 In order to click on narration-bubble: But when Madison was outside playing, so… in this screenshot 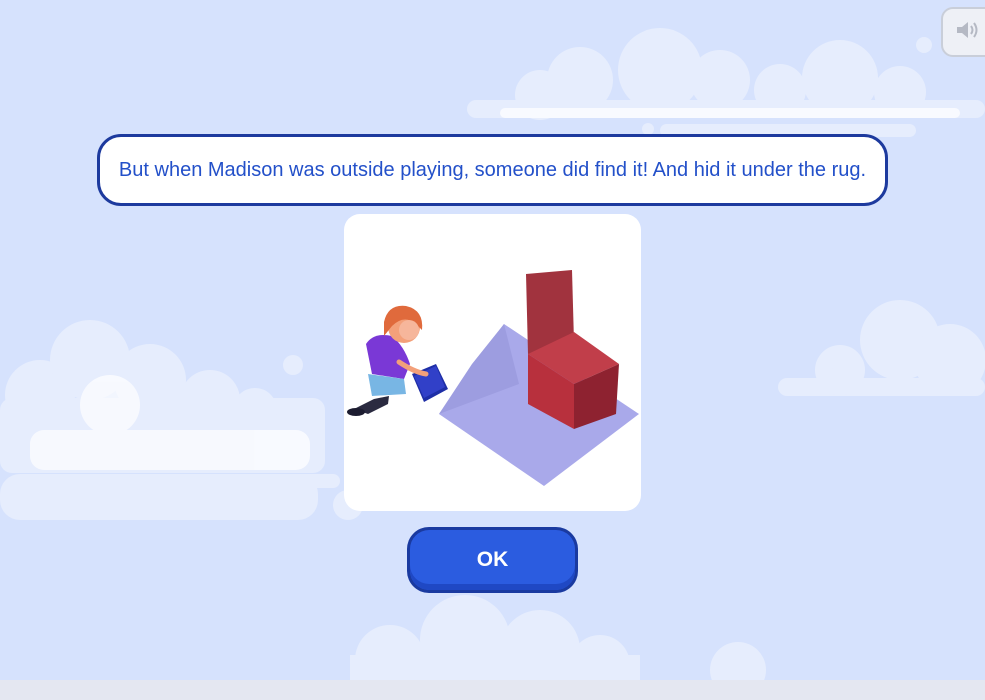, I will do `click(492, 170)`.